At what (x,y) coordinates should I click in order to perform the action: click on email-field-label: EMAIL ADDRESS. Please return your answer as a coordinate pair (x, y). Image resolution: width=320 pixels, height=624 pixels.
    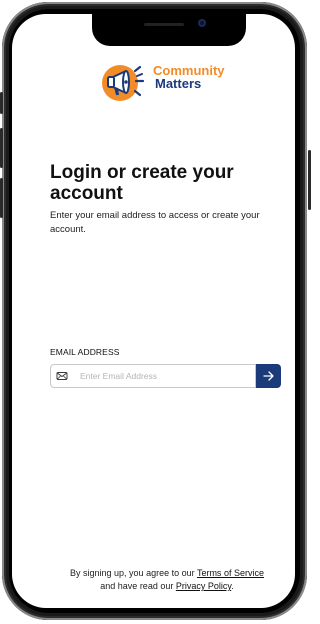
    Looking at the image, I should click on (85, 352).